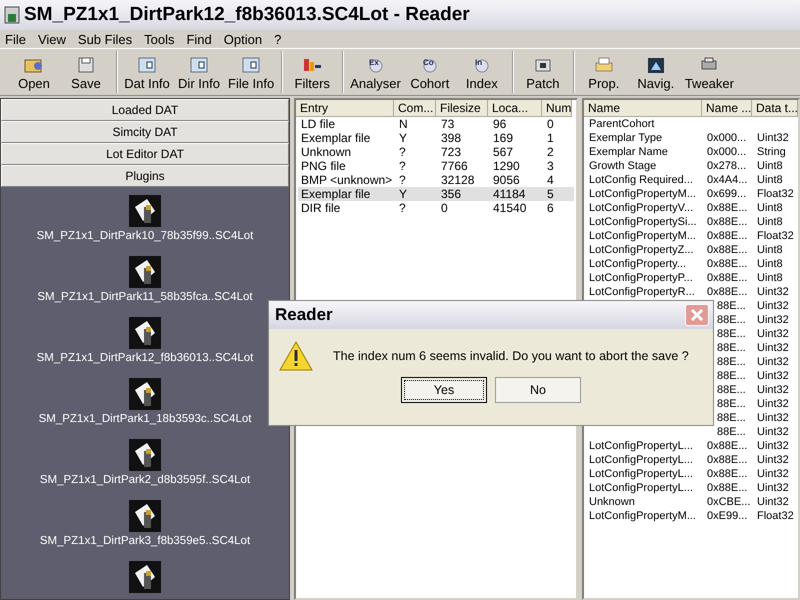 The width and height of the screenshot is (800, 600). What do you see at coordinates (51, 39) in the screenshot?
I see `menu-item: View` at bounding box center [51, 39].